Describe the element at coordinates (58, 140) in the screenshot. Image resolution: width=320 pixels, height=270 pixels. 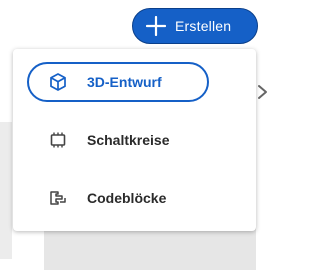
I see `chip-icon` at that location.